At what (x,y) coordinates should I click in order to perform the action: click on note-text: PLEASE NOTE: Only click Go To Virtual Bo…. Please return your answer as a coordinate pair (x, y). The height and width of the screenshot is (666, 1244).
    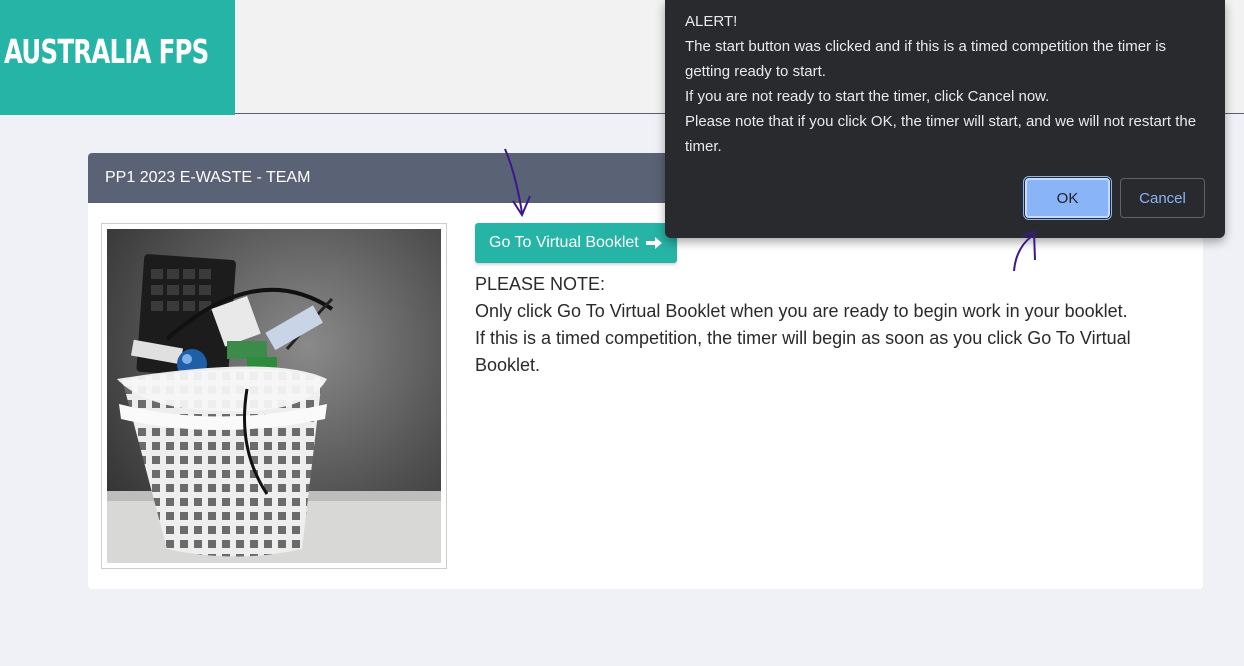
    Looking at the image, I should click on (832, 325).